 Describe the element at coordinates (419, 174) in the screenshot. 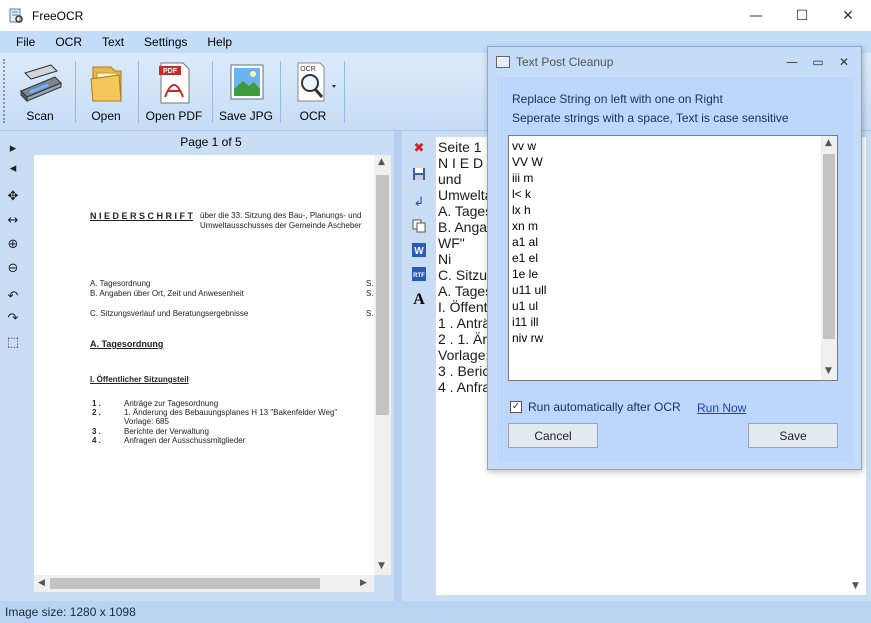

I see `save-text-icon` at that location.